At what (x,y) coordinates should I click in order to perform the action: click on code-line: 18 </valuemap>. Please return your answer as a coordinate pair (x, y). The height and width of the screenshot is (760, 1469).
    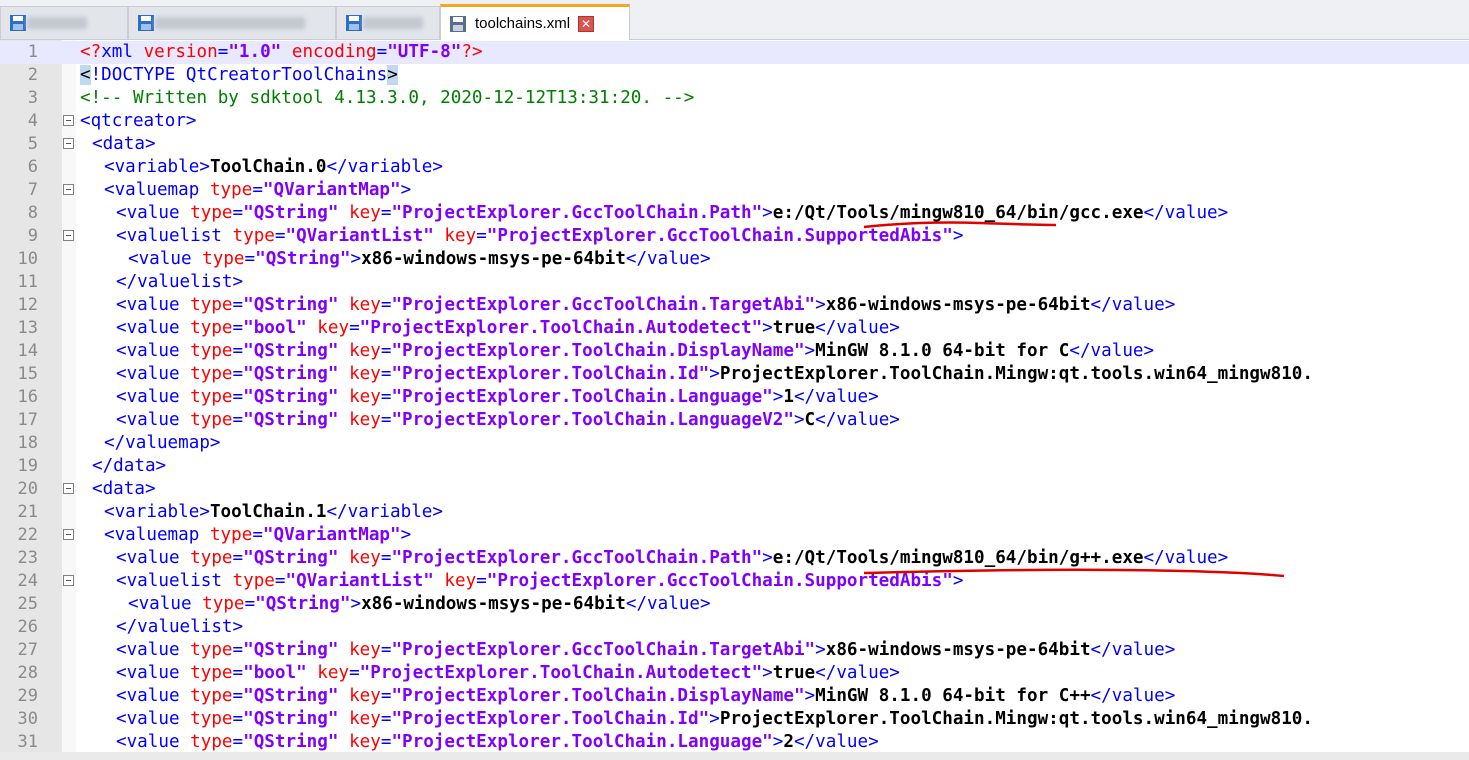
    Looking at the image, I should click on (734, 443).